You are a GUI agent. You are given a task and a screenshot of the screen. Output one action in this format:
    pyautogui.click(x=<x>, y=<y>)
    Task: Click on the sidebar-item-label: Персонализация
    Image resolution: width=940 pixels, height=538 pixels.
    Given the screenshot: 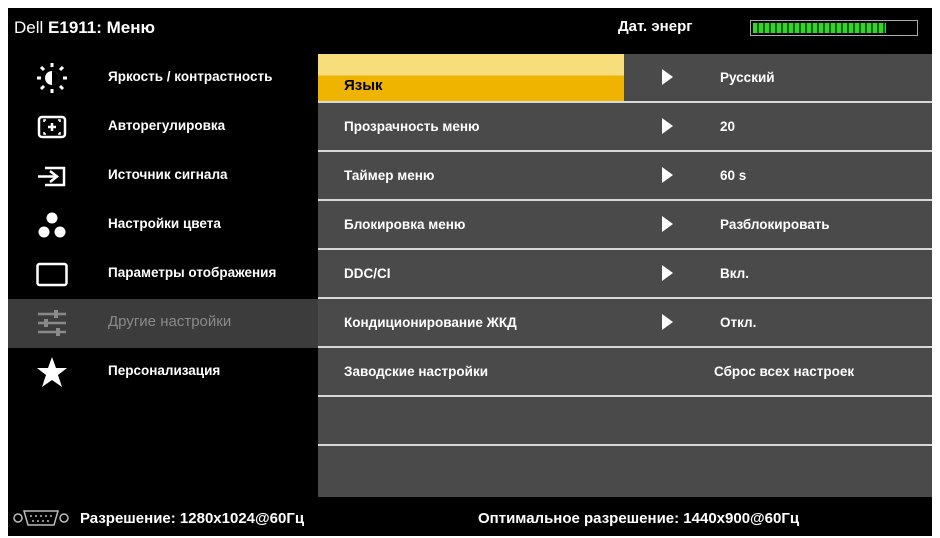 What is the action you would take?
    pyautogui.click(x=164, y=370)
    